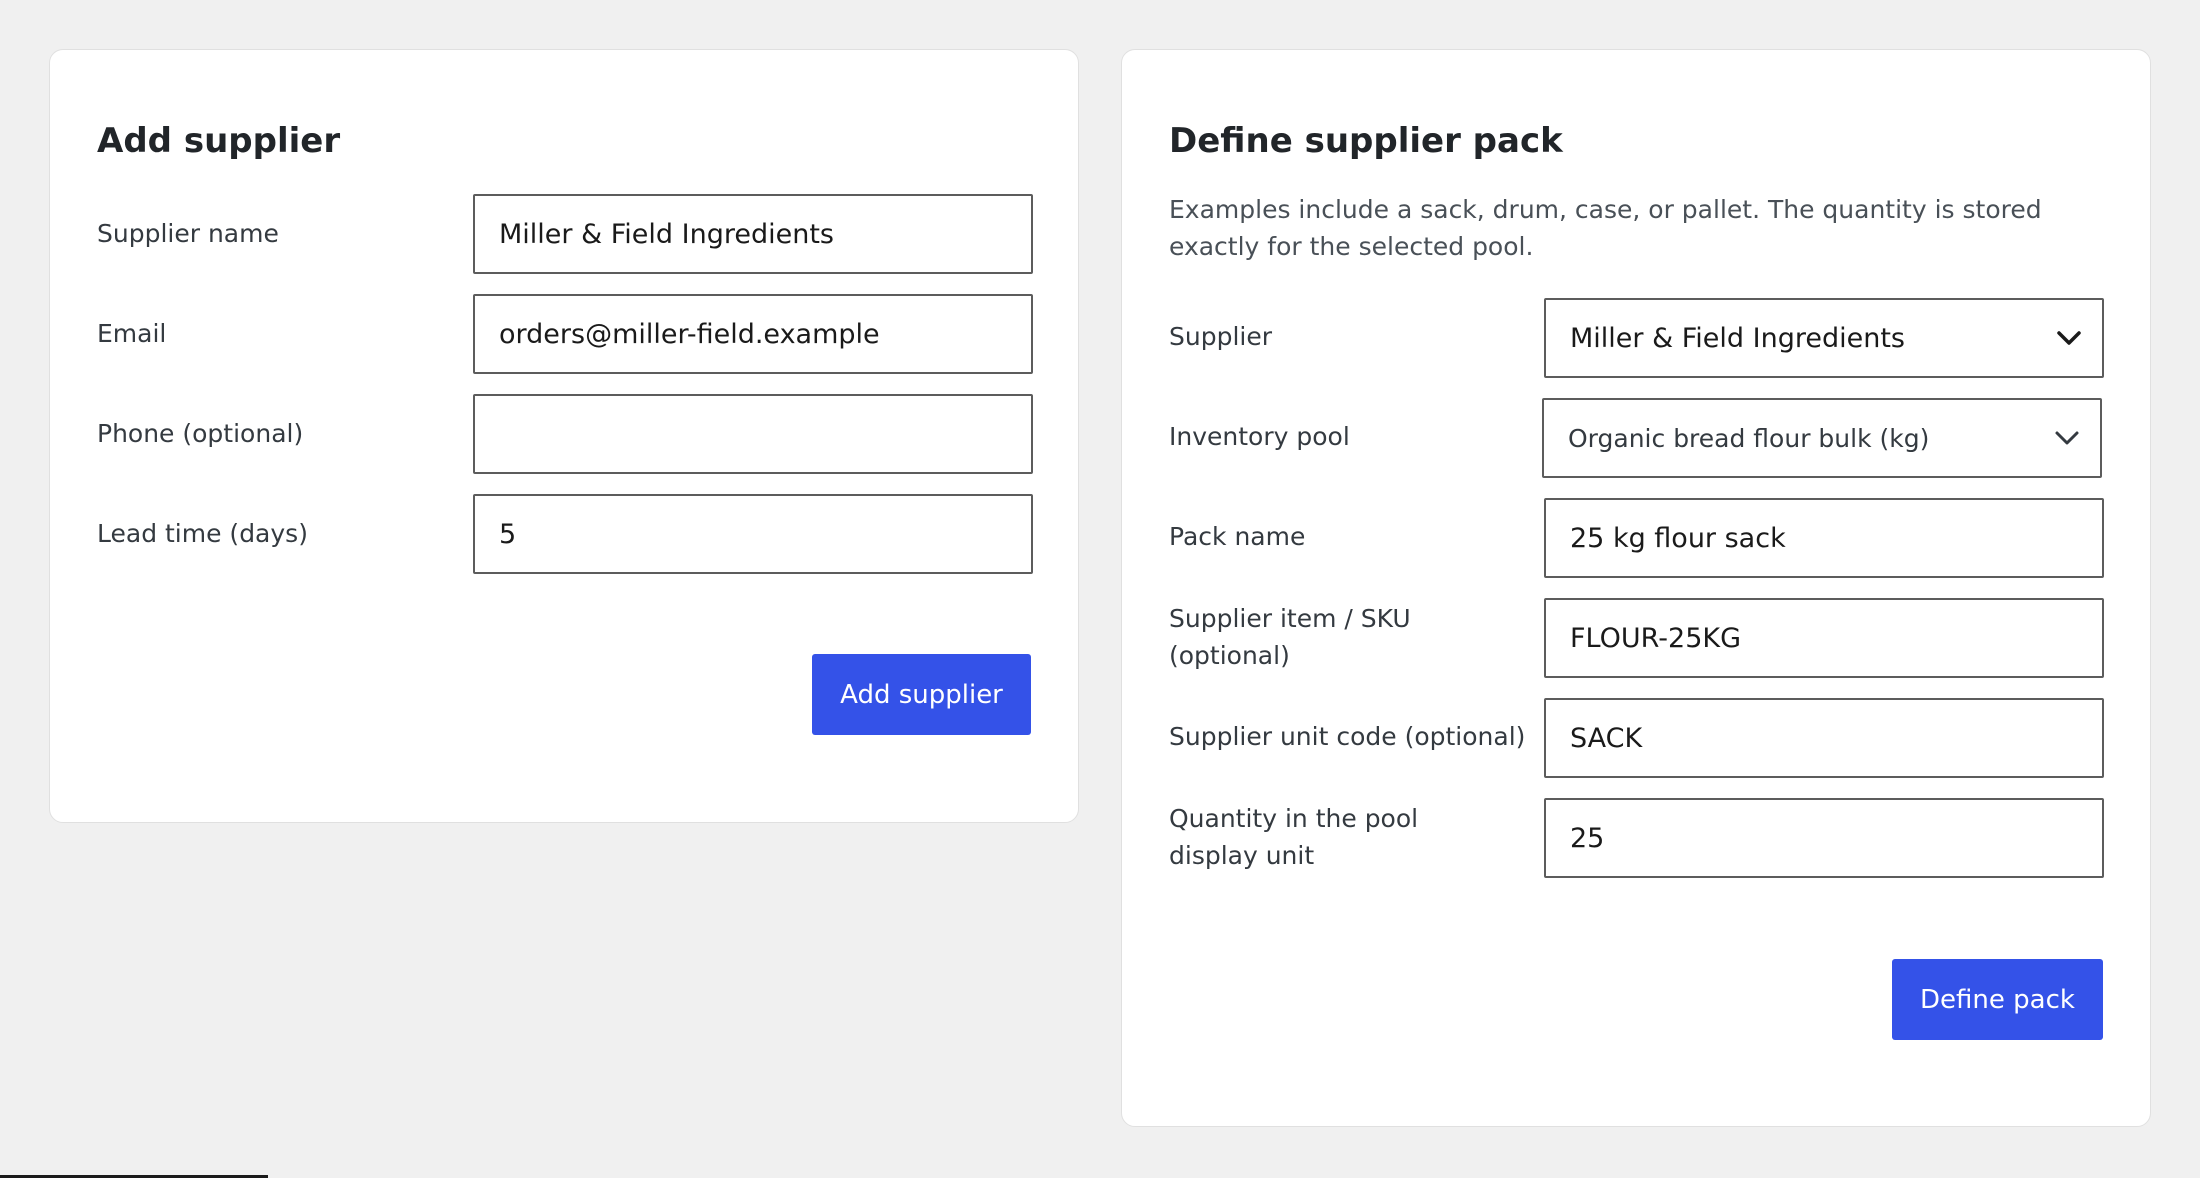  Describe the element at coordinates (1824, 738) in the screenshot. I see `unit-code-input` at that location.